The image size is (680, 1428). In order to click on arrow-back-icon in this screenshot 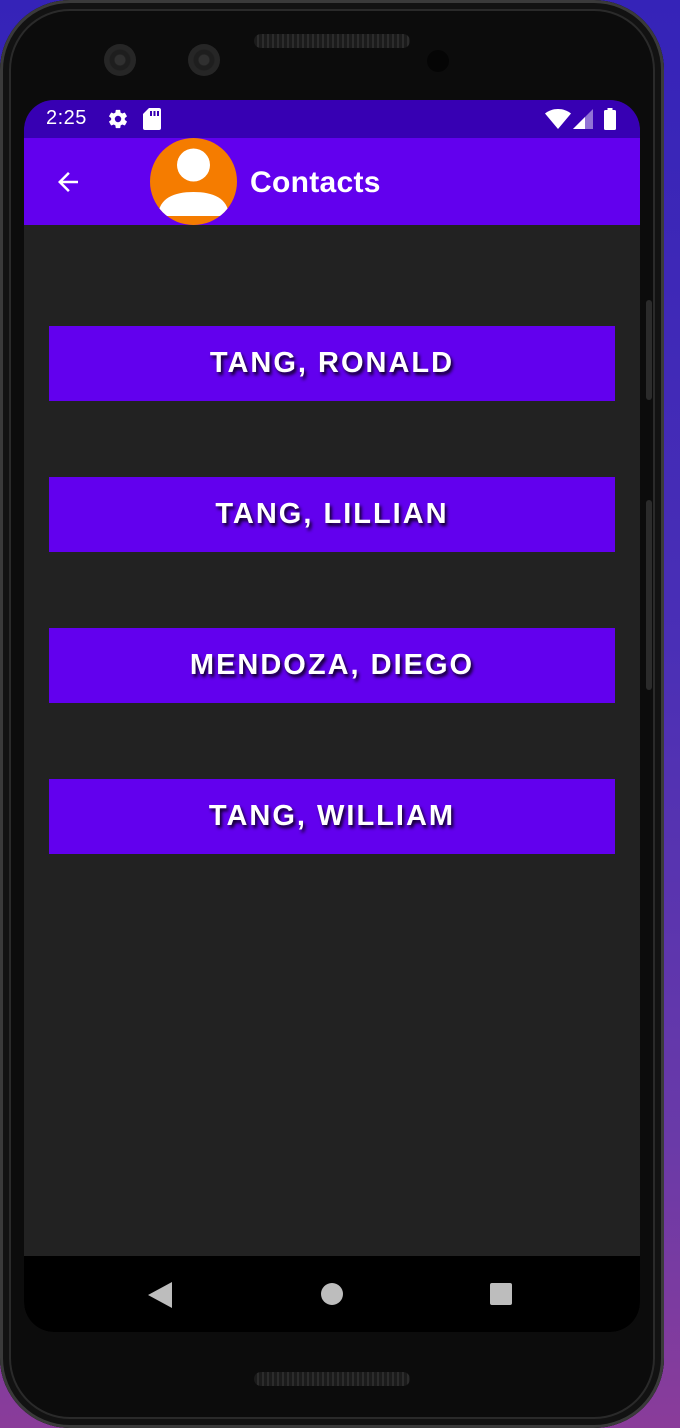, I will do `click(68, 182)`.